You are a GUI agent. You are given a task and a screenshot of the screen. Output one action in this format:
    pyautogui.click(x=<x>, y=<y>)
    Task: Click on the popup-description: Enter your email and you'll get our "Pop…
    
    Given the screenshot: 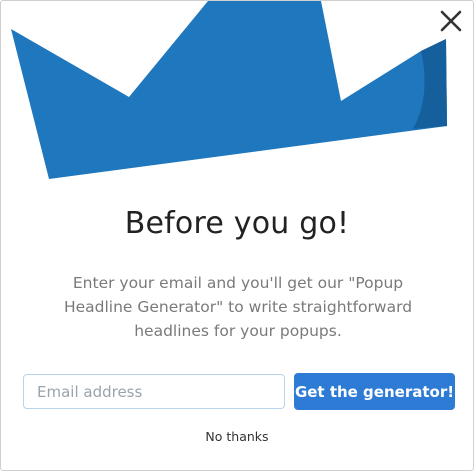 What is the action you would take?
    pyautogui.click(x=238, y=307)
    